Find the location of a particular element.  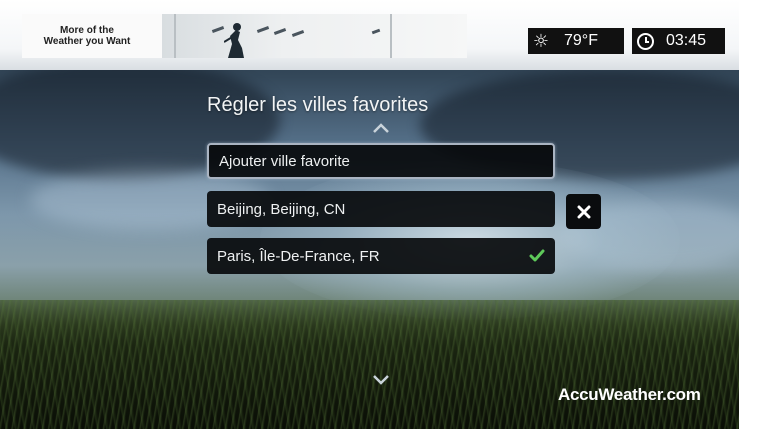

clock-status: 03:45 is located at coordinates (678, 41).